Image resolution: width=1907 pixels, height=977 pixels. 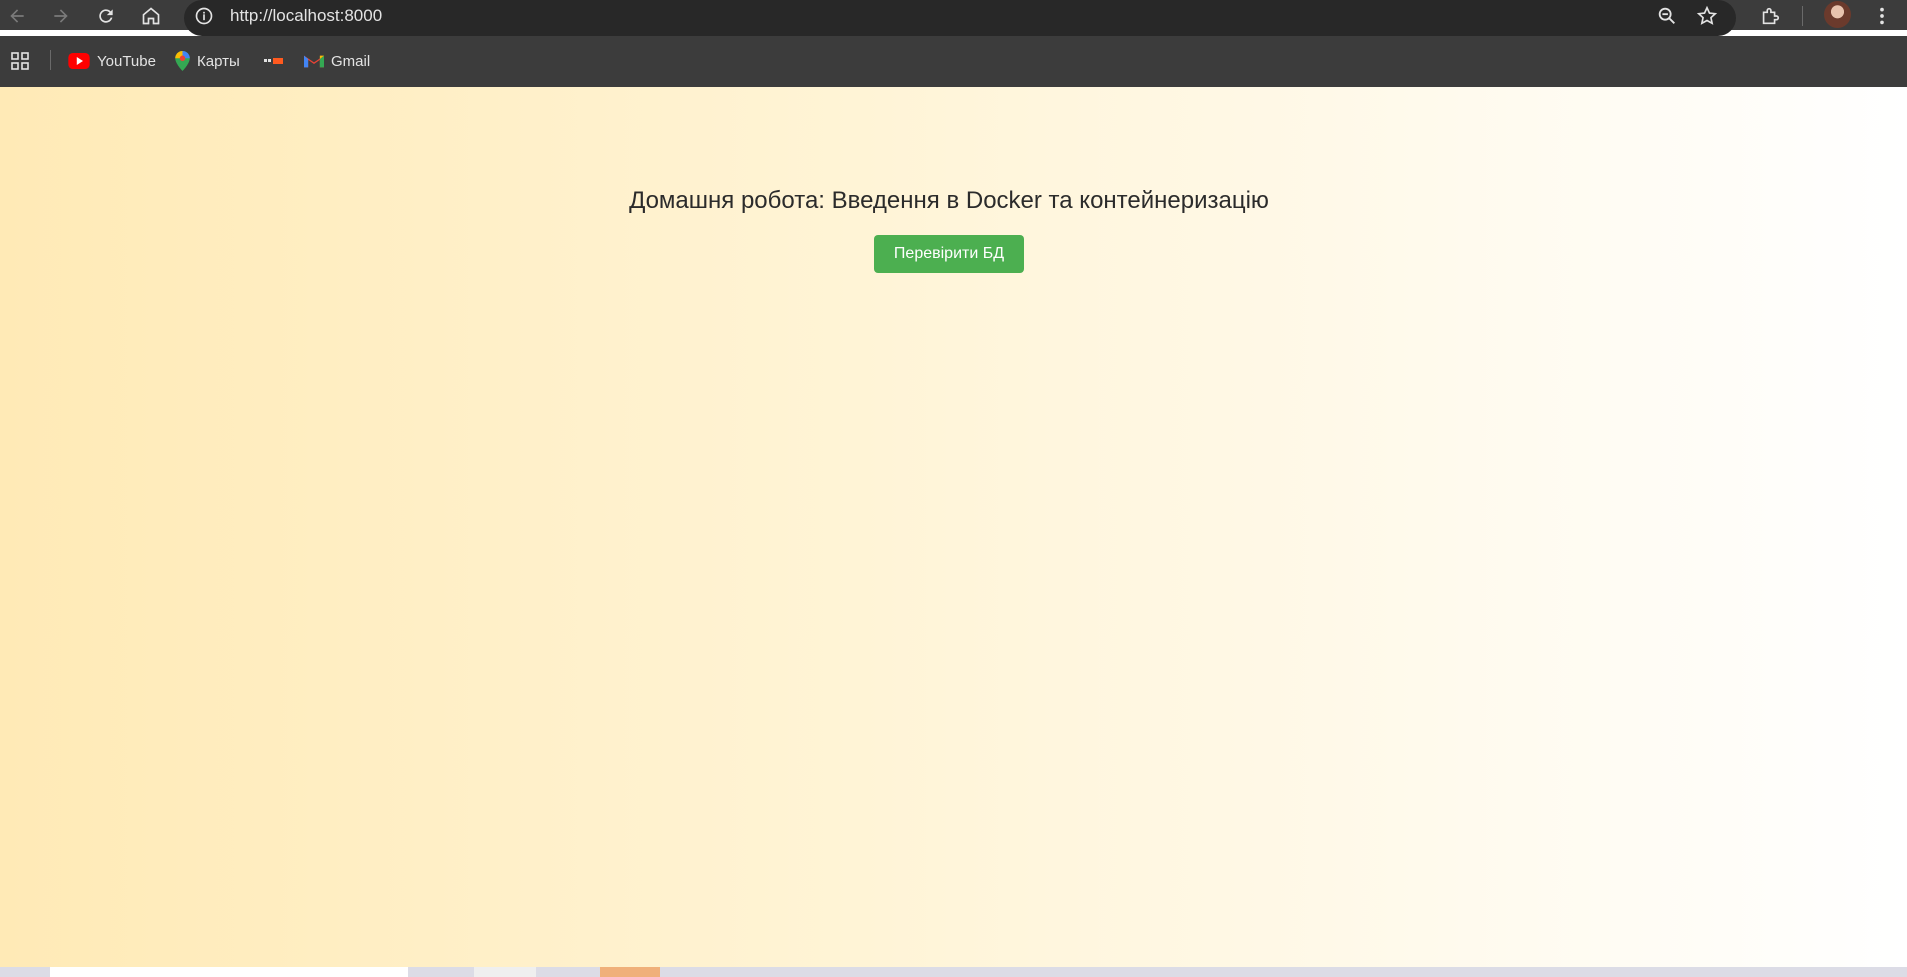 What do you see at coordinates (218, 61) in the screenshot?
I see `bookmark-label: Карты` at bounding box center [218, 61].